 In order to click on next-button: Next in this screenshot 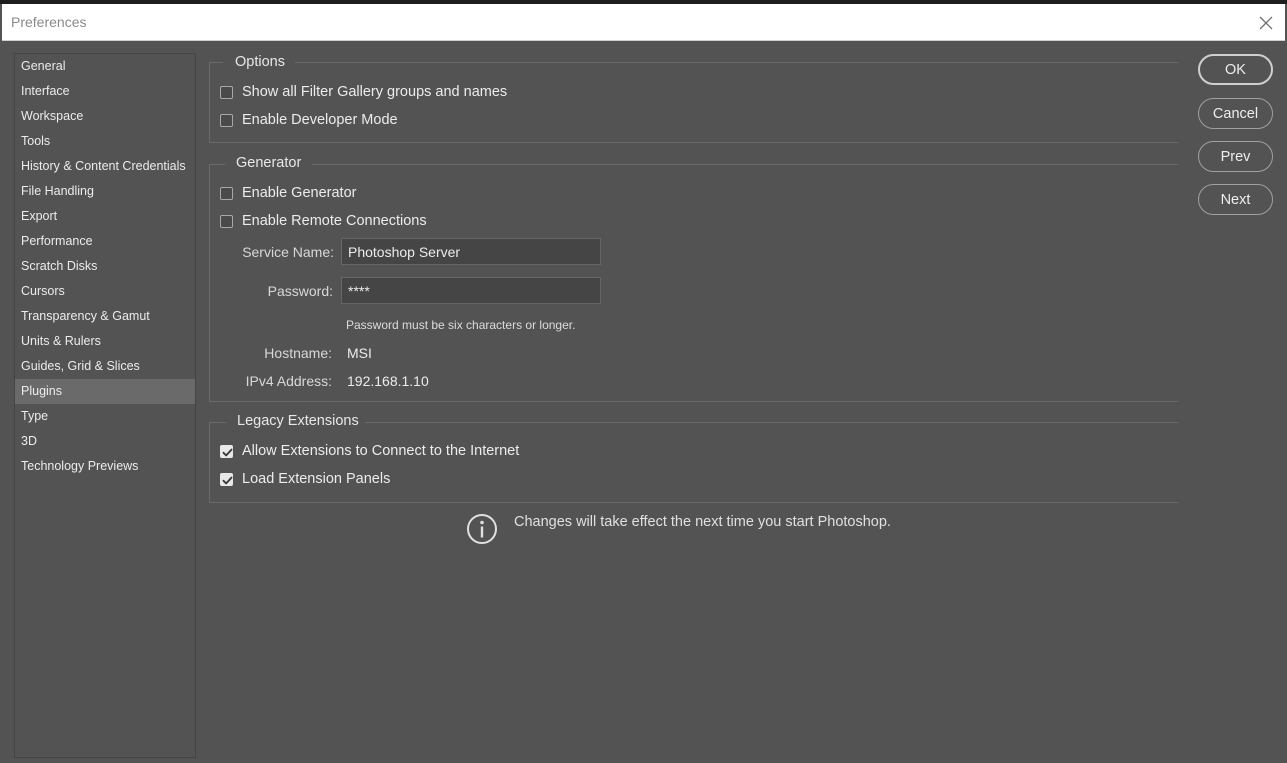, I will do `click(1235, 199)`.